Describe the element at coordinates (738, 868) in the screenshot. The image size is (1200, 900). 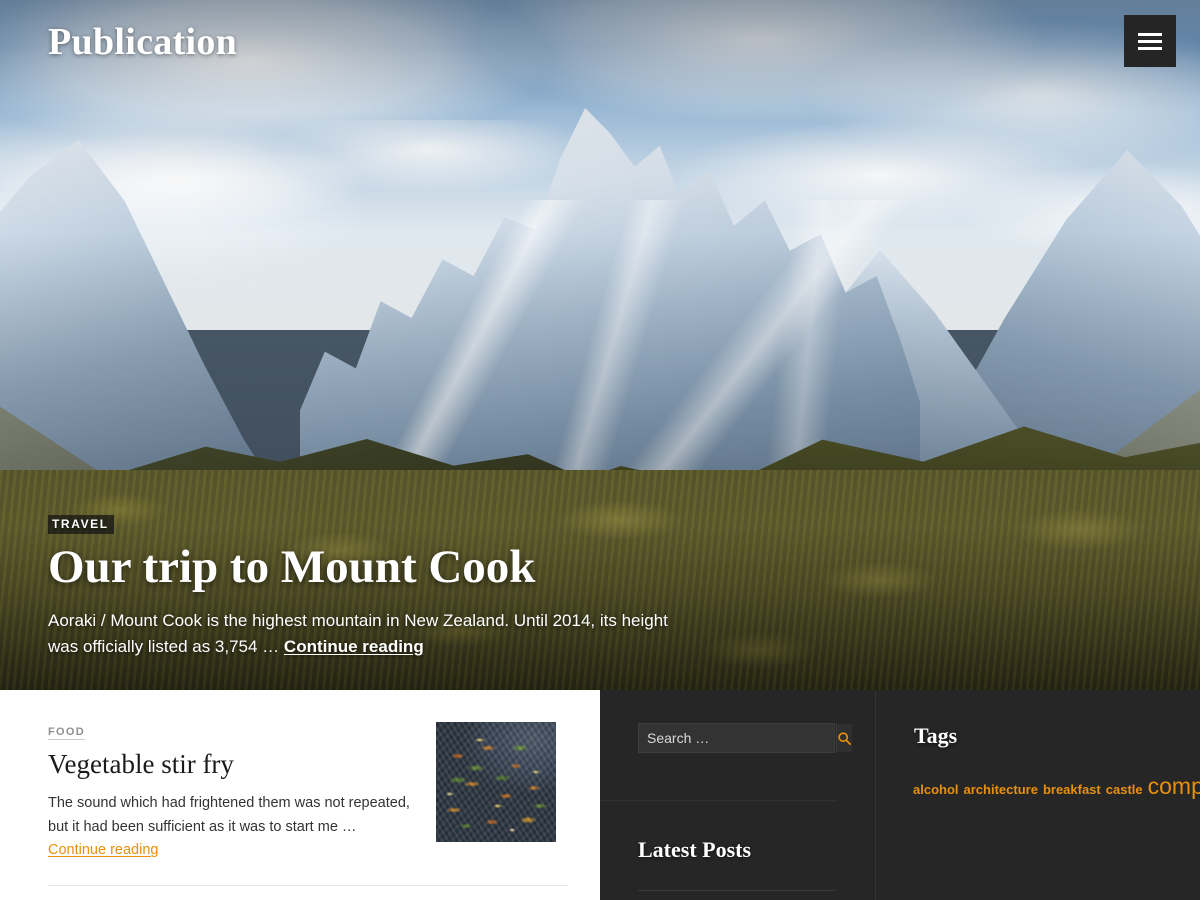
I see `latest-posts-widget: Latest Posts Our trip to Mount Cook` at that location.